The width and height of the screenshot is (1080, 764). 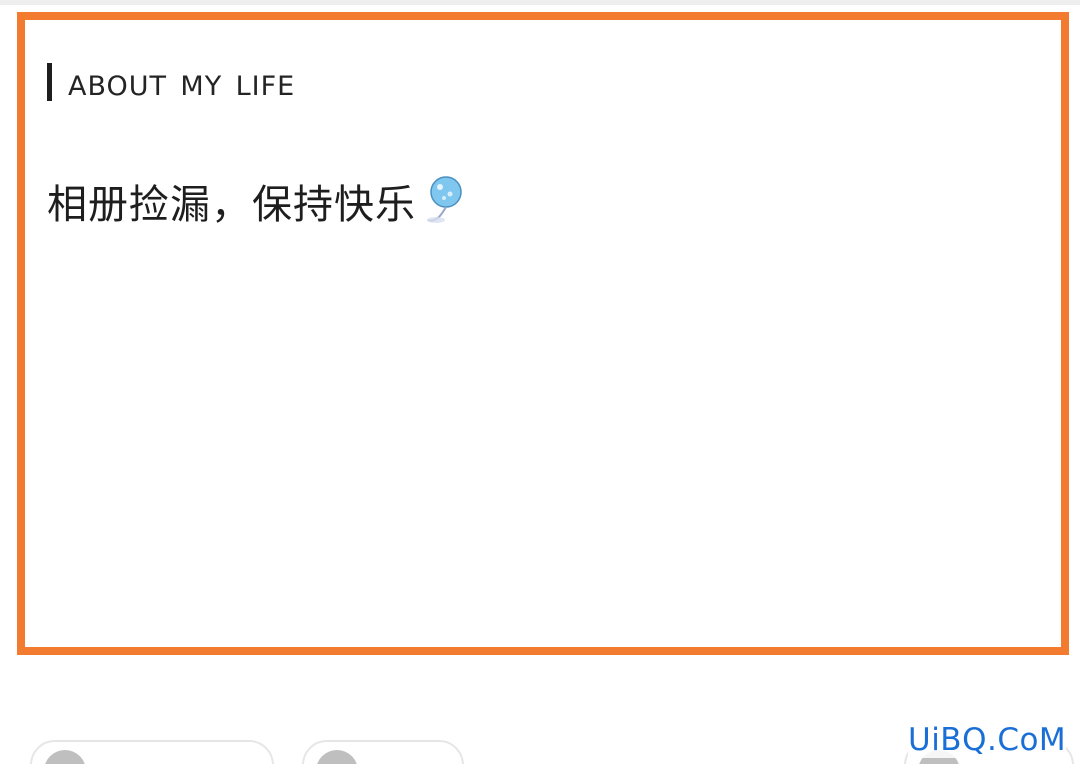 What do you see at coordinates (543, 82) in the screenshot?
I see `post-heading-row: about my life` at bounding box center [543, 82].